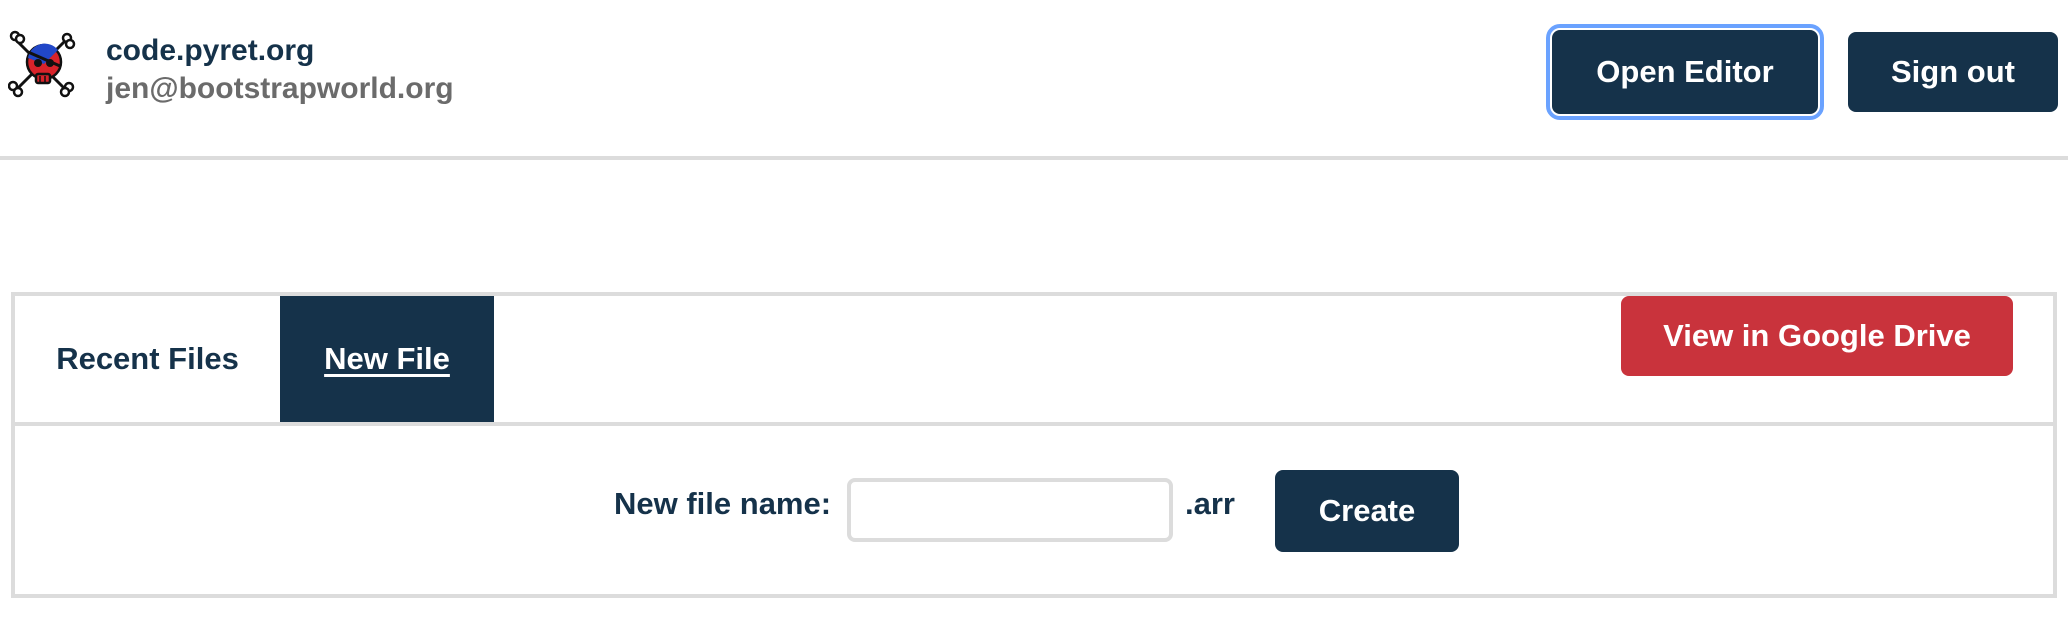 The width and height of the screenshot is (2068, 622). I want to click on site-title: code.pyret.org, so click(210, 50).